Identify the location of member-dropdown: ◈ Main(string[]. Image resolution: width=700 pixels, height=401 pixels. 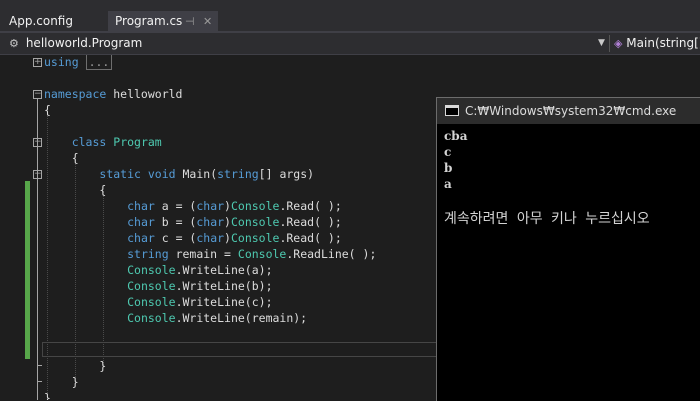
(657, 43).